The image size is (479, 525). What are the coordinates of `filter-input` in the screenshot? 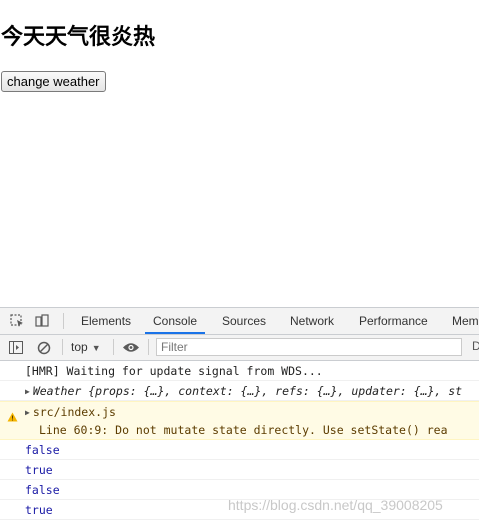 It's located at (309, 347).